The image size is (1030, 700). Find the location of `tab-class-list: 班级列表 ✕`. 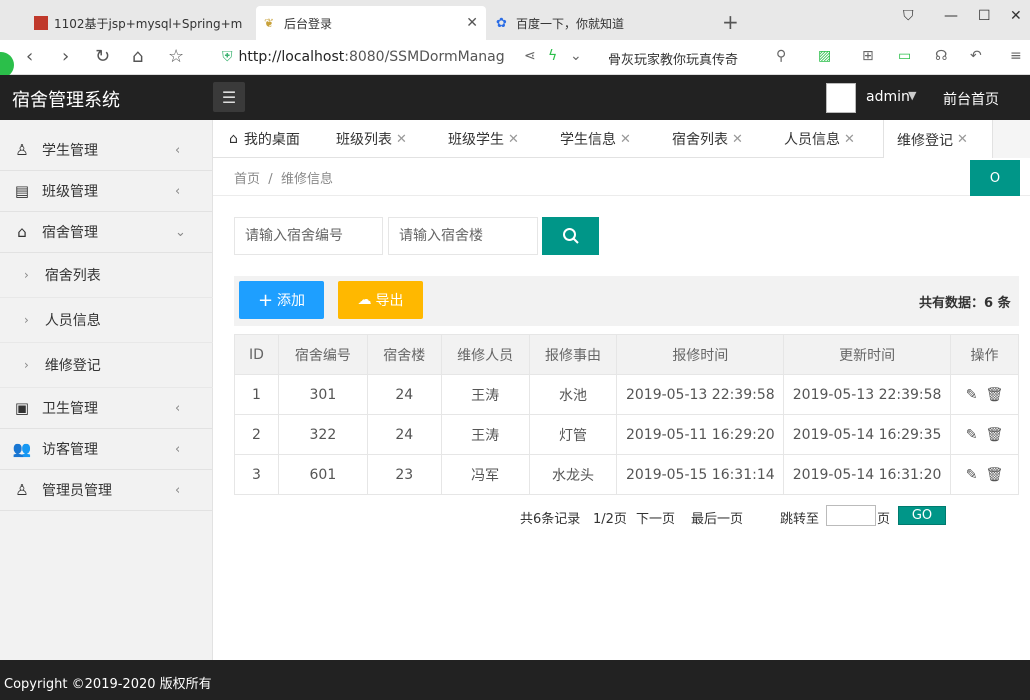

tab-class-list: 班级列表 ✕ is located at coordinates (371, 139).